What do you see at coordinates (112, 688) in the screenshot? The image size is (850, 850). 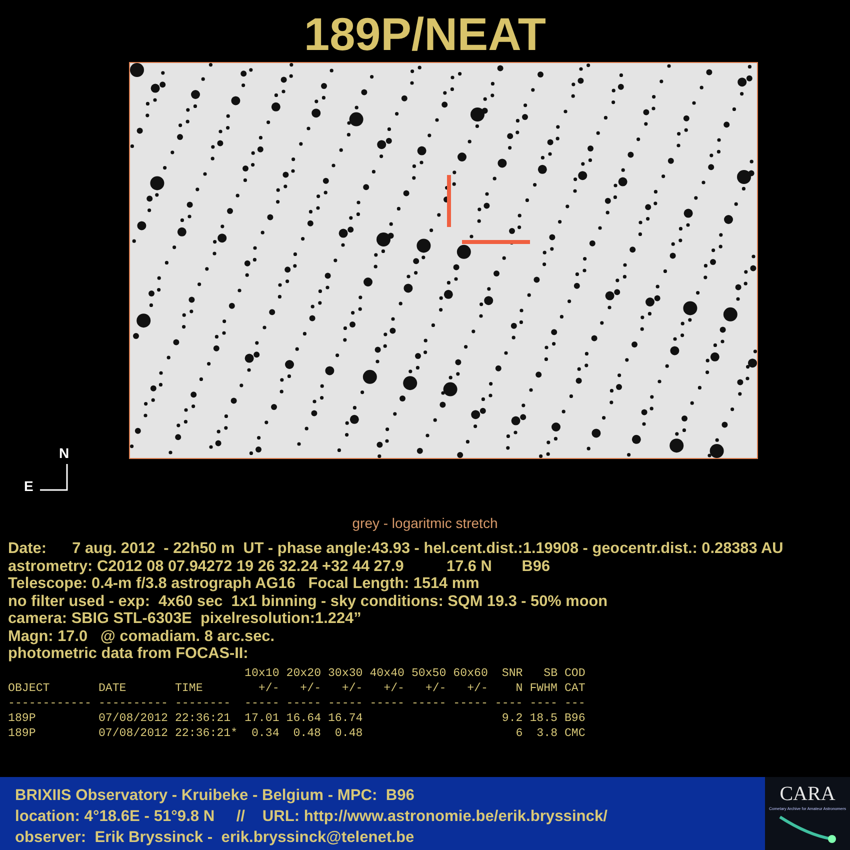 I see `column-header: DATE` at bounding box center [112, 688].